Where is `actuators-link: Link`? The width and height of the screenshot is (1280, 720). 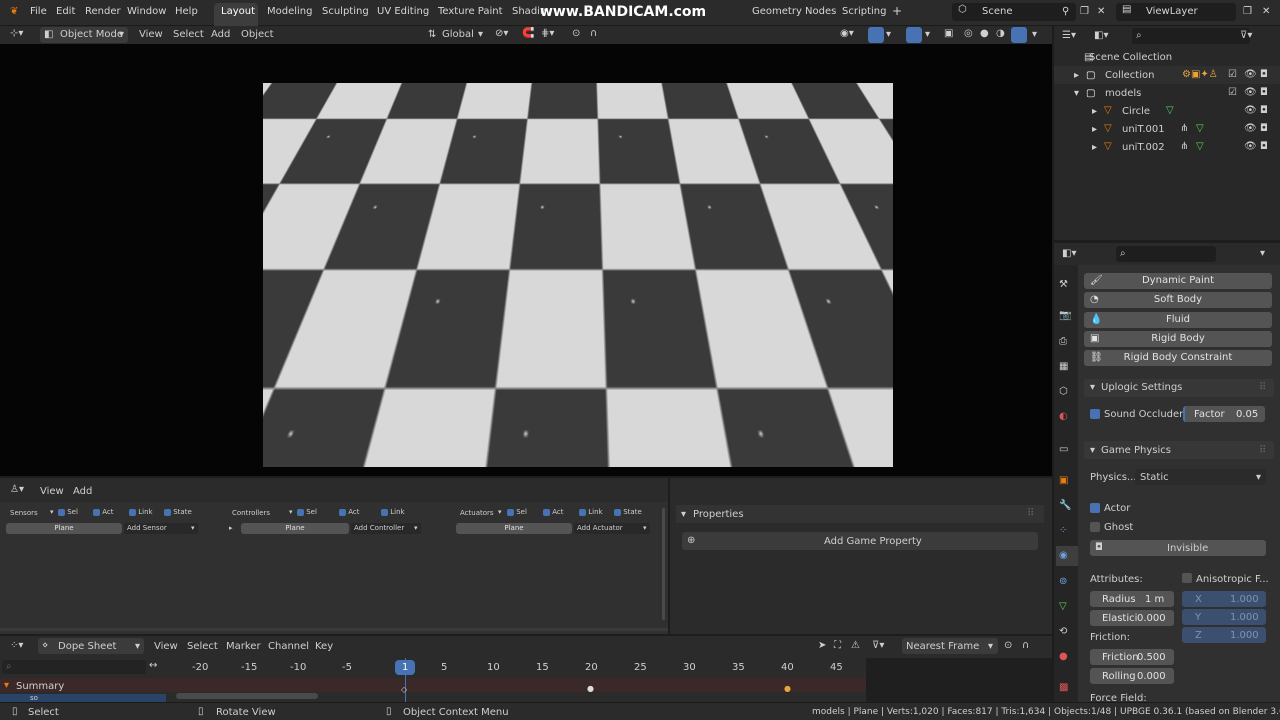
actuators-link: Link is located at coordinates (591, 512).